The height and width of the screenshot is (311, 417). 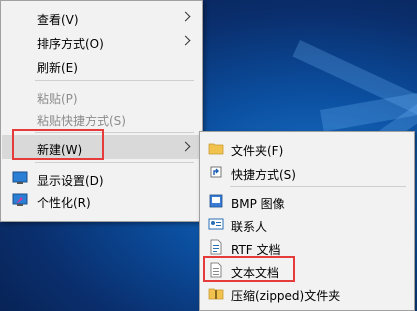 I want to click on bmp-image-icon, so click(x=216, y=201).